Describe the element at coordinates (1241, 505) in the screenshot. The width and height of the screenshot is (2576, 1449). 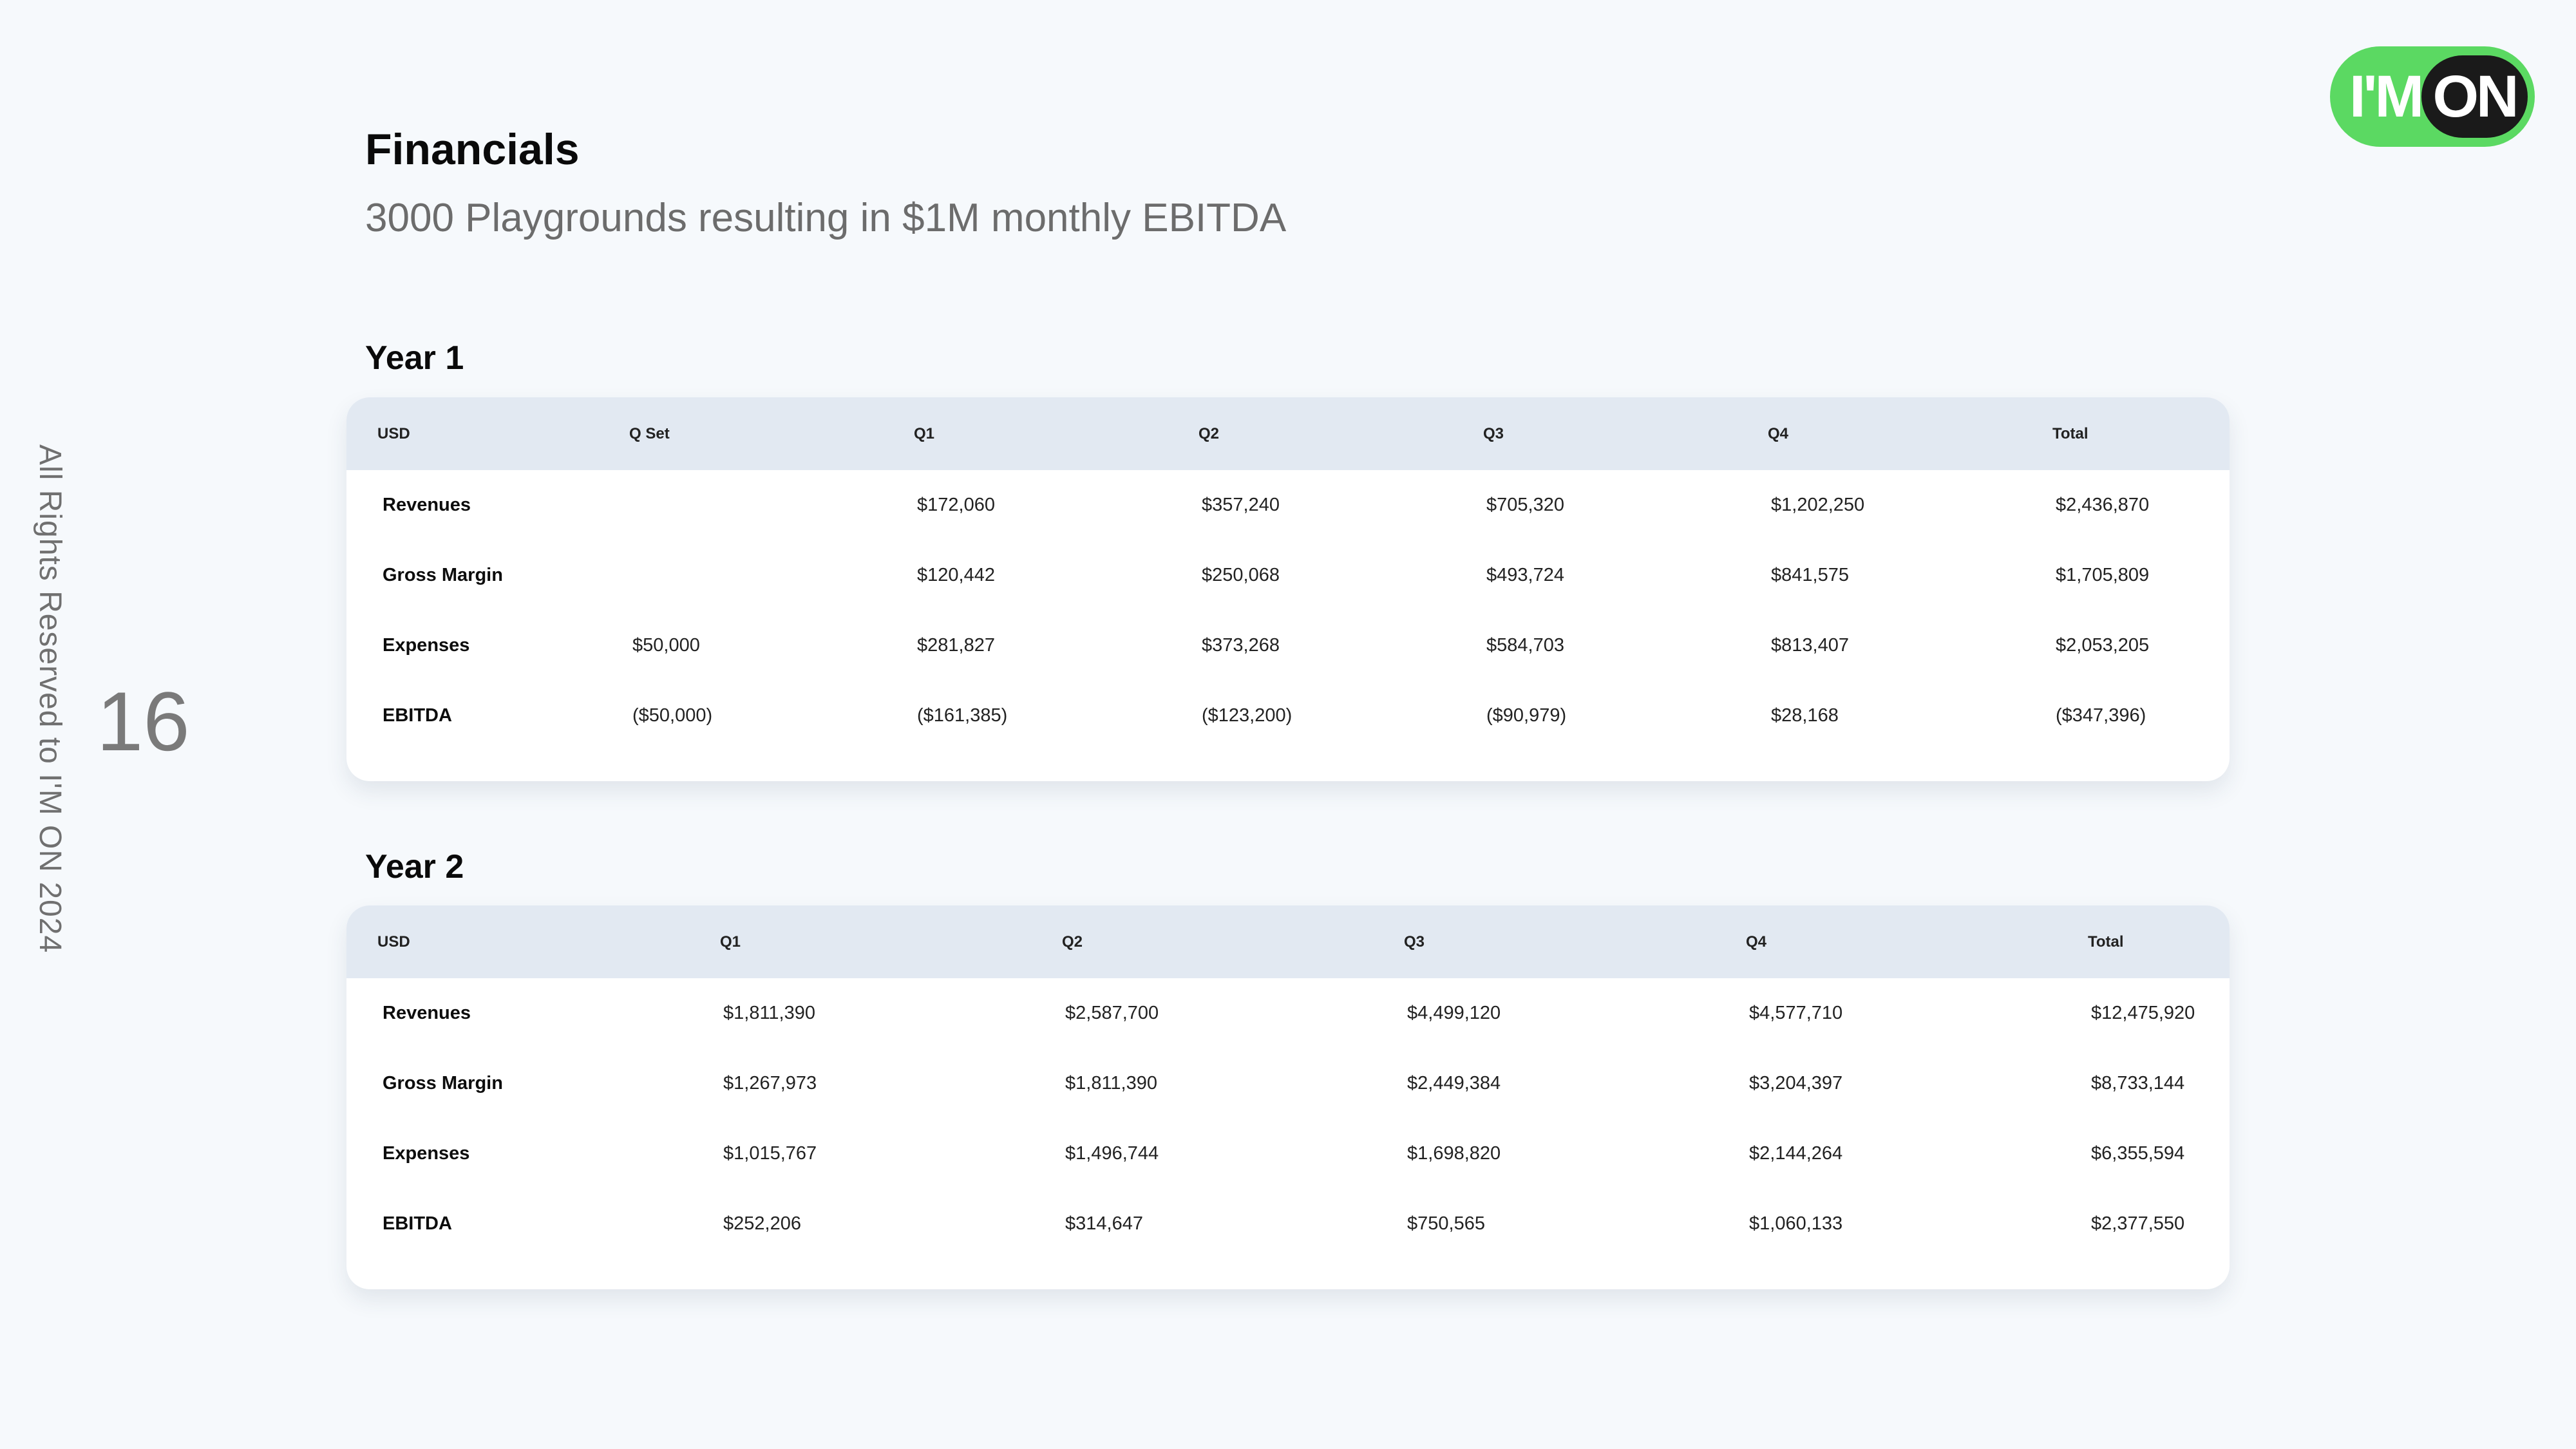
I see `table-cell: $357,240` at that location.